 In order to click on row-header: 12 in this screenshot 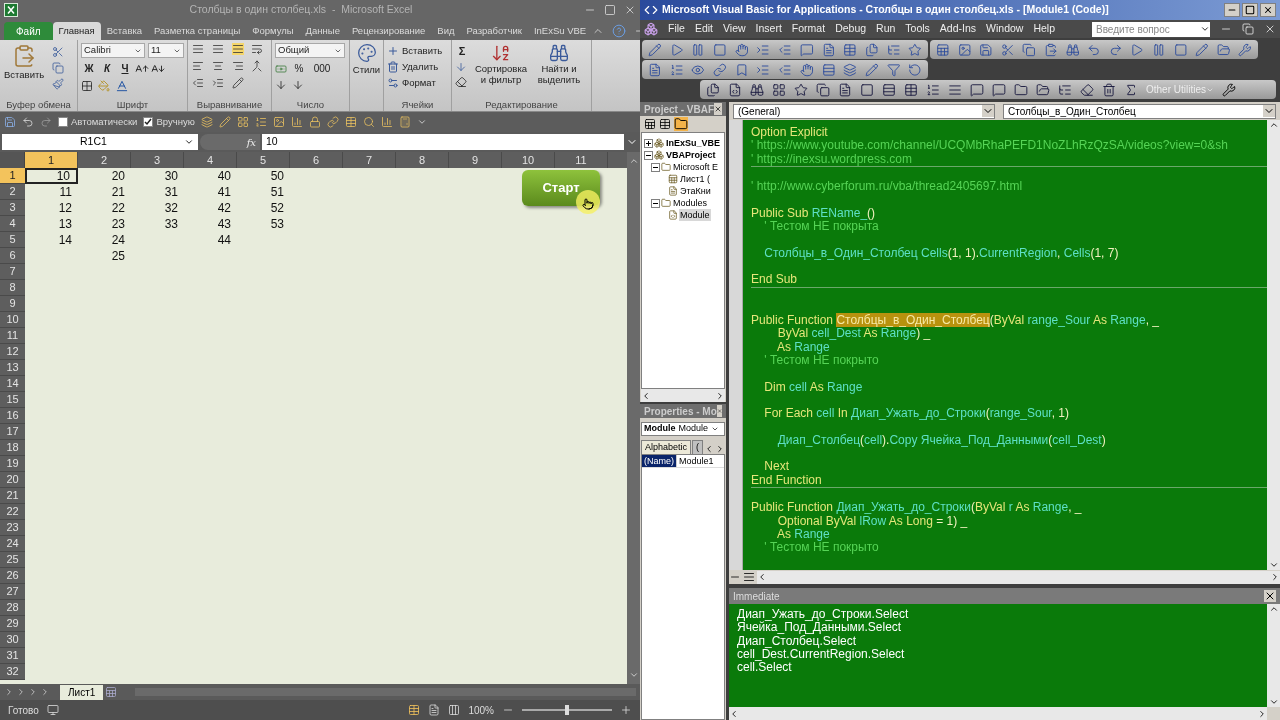, I will do `click(12, 352)`.